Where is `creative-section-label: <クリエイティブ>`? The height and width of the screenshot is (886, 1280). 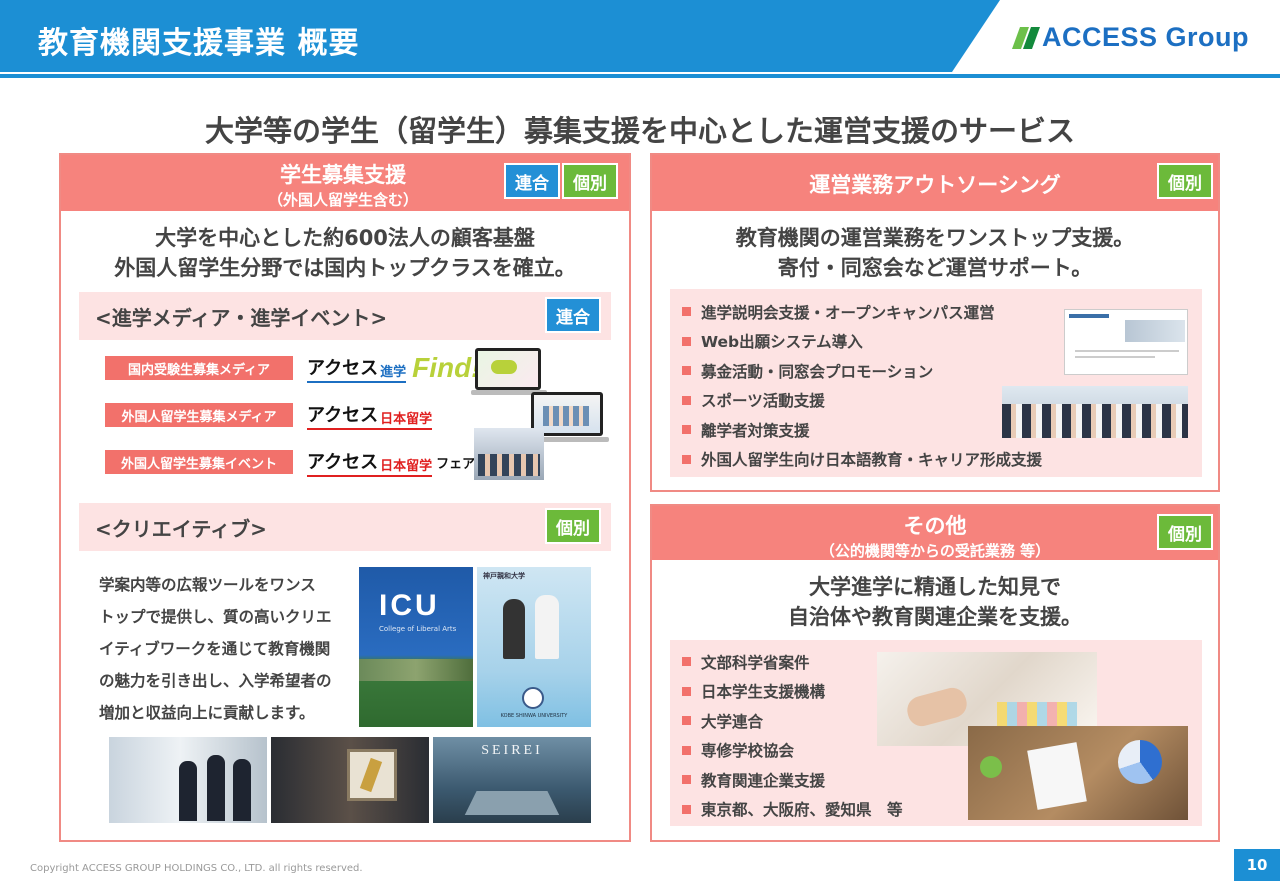 creative-section-label: <クリエイティブ> is located at coordinates (181, 529).